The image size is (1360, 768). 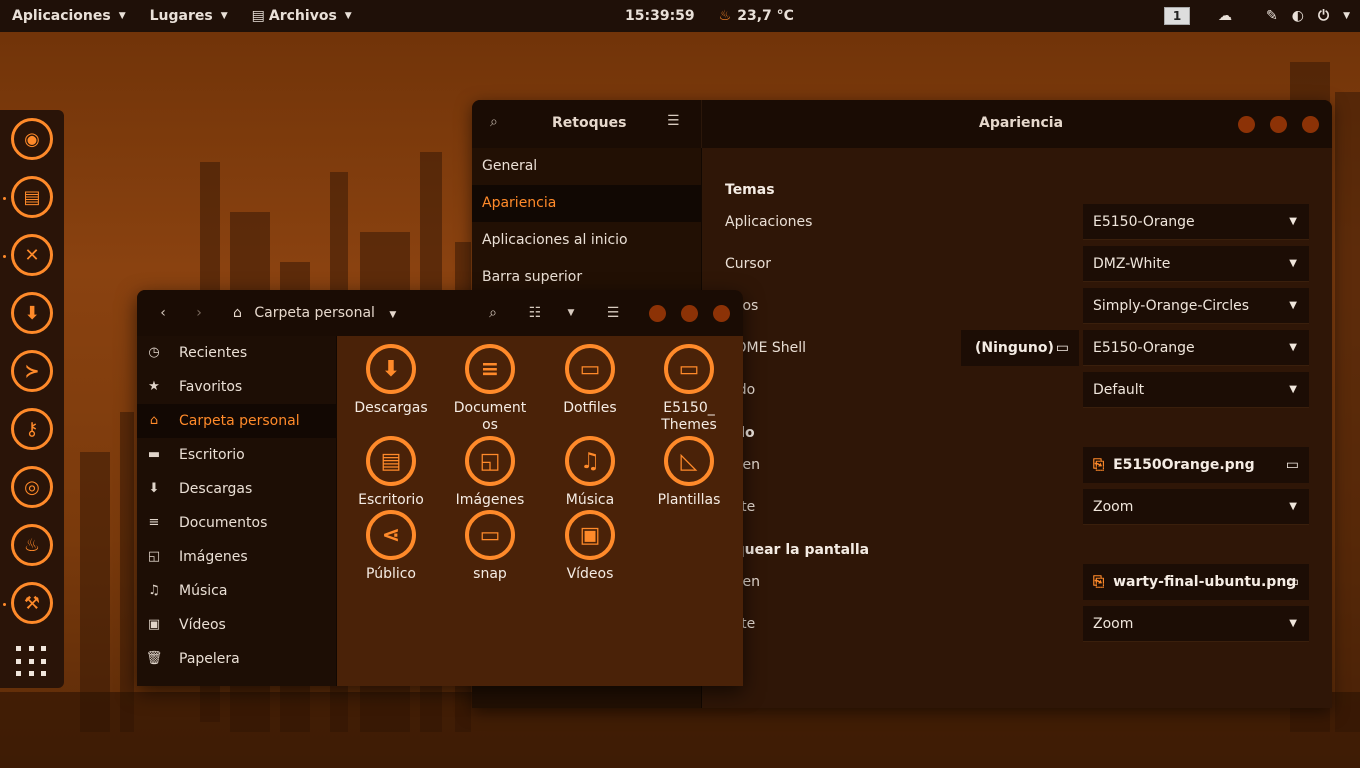 I want to click on lock-ajuste-combo: Zoom ▼, so click(x=1196, y=624).